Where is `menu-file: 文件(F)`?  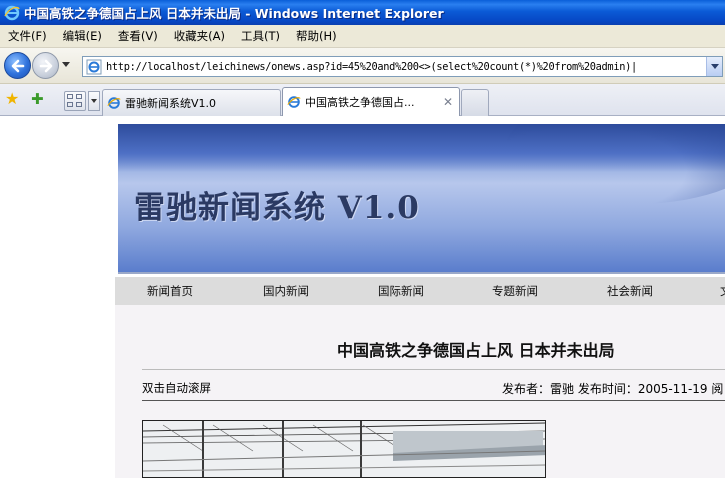
menu-file: 文件(F) is located at coordinates (27, 36).